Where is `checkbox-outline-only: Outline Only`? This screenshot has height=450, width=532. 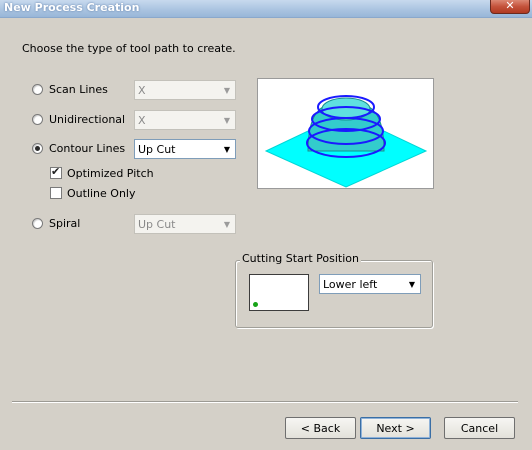
checkbox-outline-only: Outline Only is located at coordinates (93, 193).